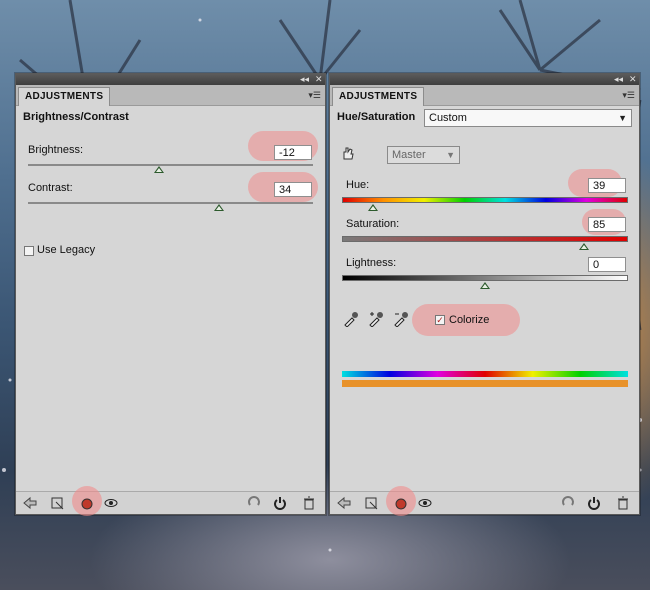 The height and width of the screenshot is (590, 650). I want to click on eyedropper-icon, so click(351, 320).